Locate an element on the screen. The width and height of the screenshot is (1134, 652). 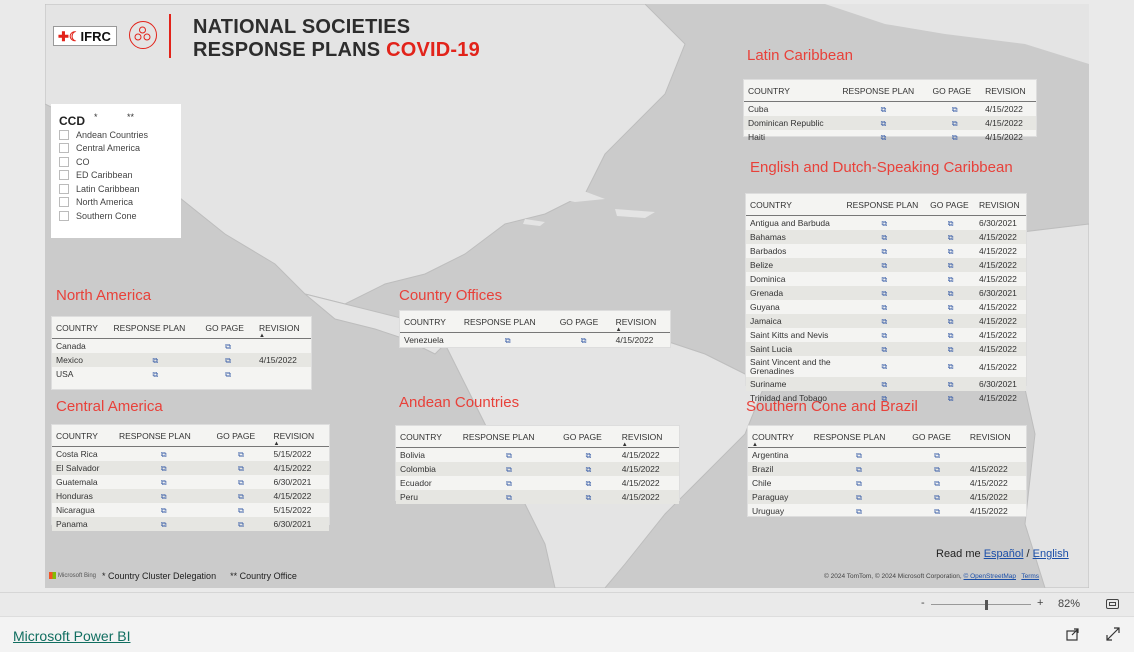
fit-to-page-icon is located at coordinates (1112, 604).